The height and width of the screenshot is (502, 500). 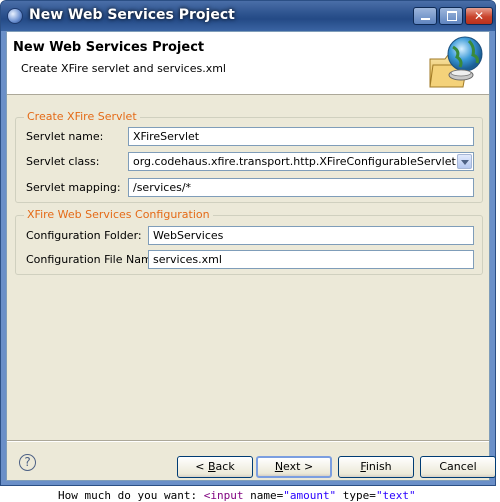 What do you see at coordinates (118, 214) in the screenshot?
I see `config-group-legend: XFire Web Services Configuration` at bounding box center [118, 214].